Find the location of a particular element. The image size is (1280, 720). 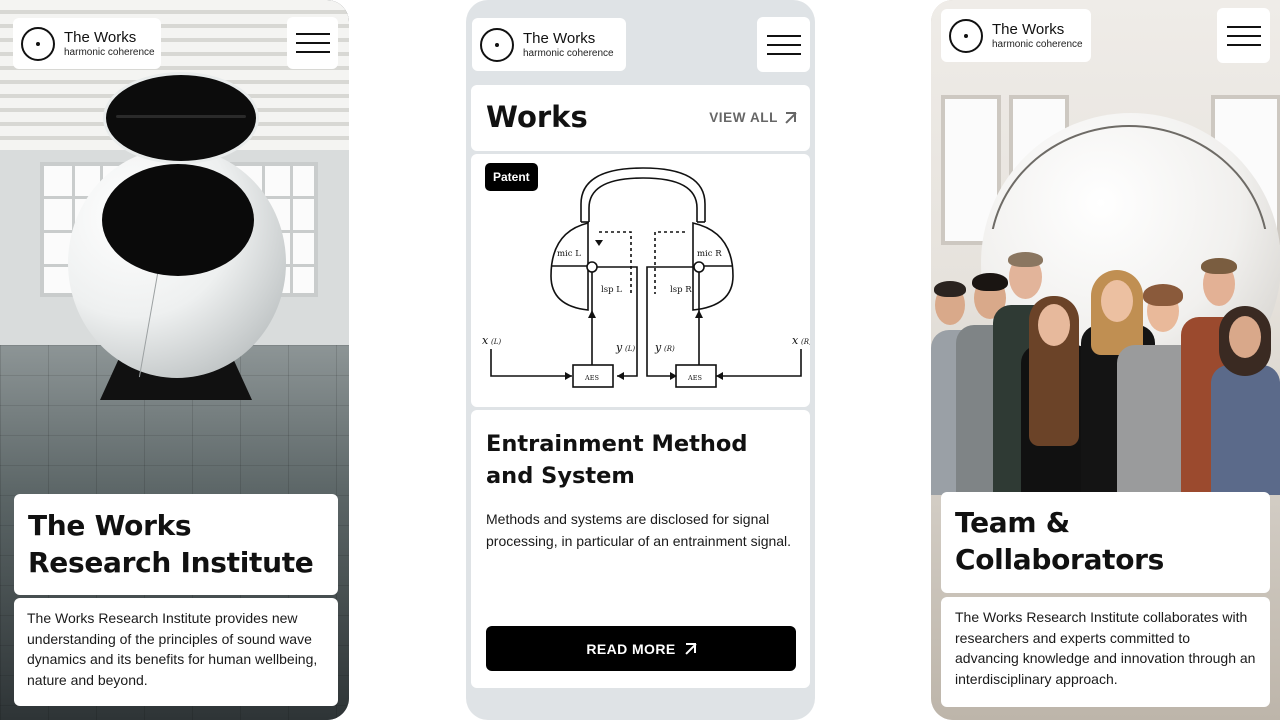

diagram-box-left: AES is located at coordinates (591, 378).